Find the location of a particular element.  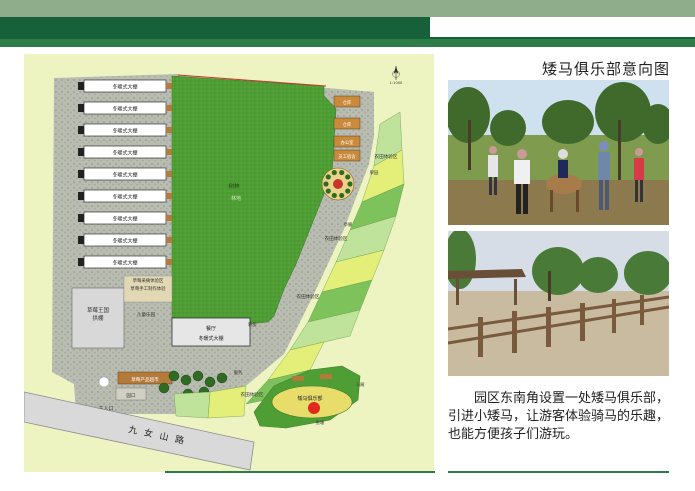

plaza-center is located at coordinates (338, 184).